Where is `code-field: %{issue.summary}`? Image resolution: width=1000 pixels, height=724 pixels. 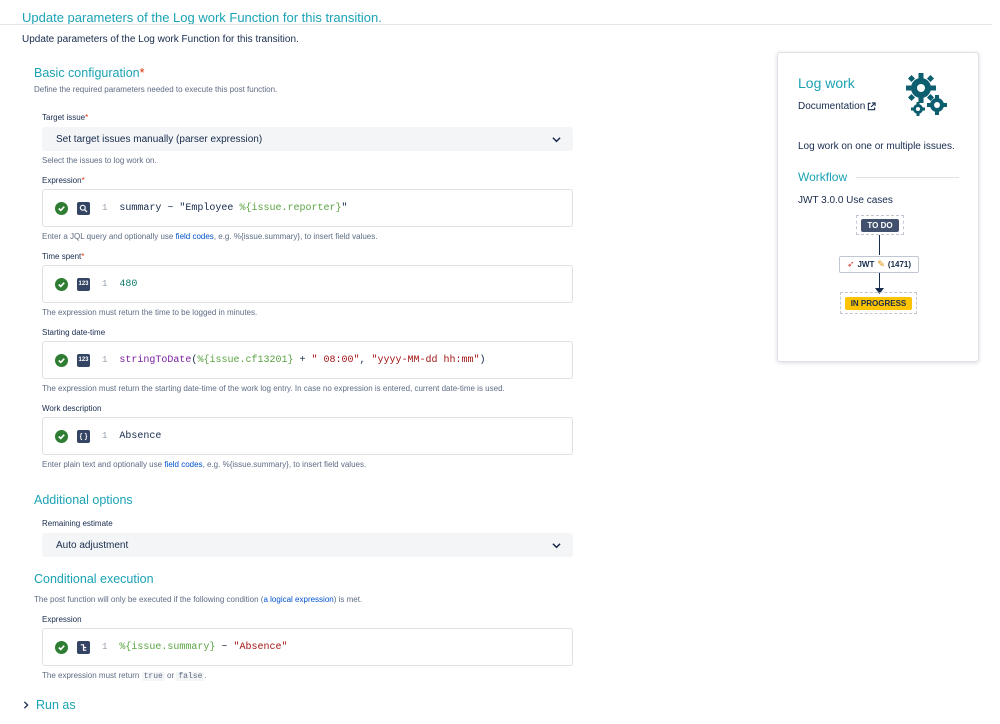 code-field: %{issue.summary} is located at coordinates (167, 647).